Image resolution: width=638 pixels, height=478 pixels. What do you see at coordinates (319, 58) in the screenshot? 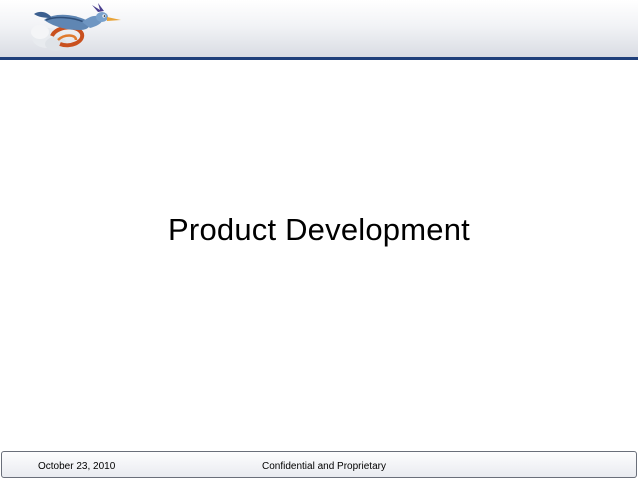
I see `header-rule` at bounding box center [319, 58].